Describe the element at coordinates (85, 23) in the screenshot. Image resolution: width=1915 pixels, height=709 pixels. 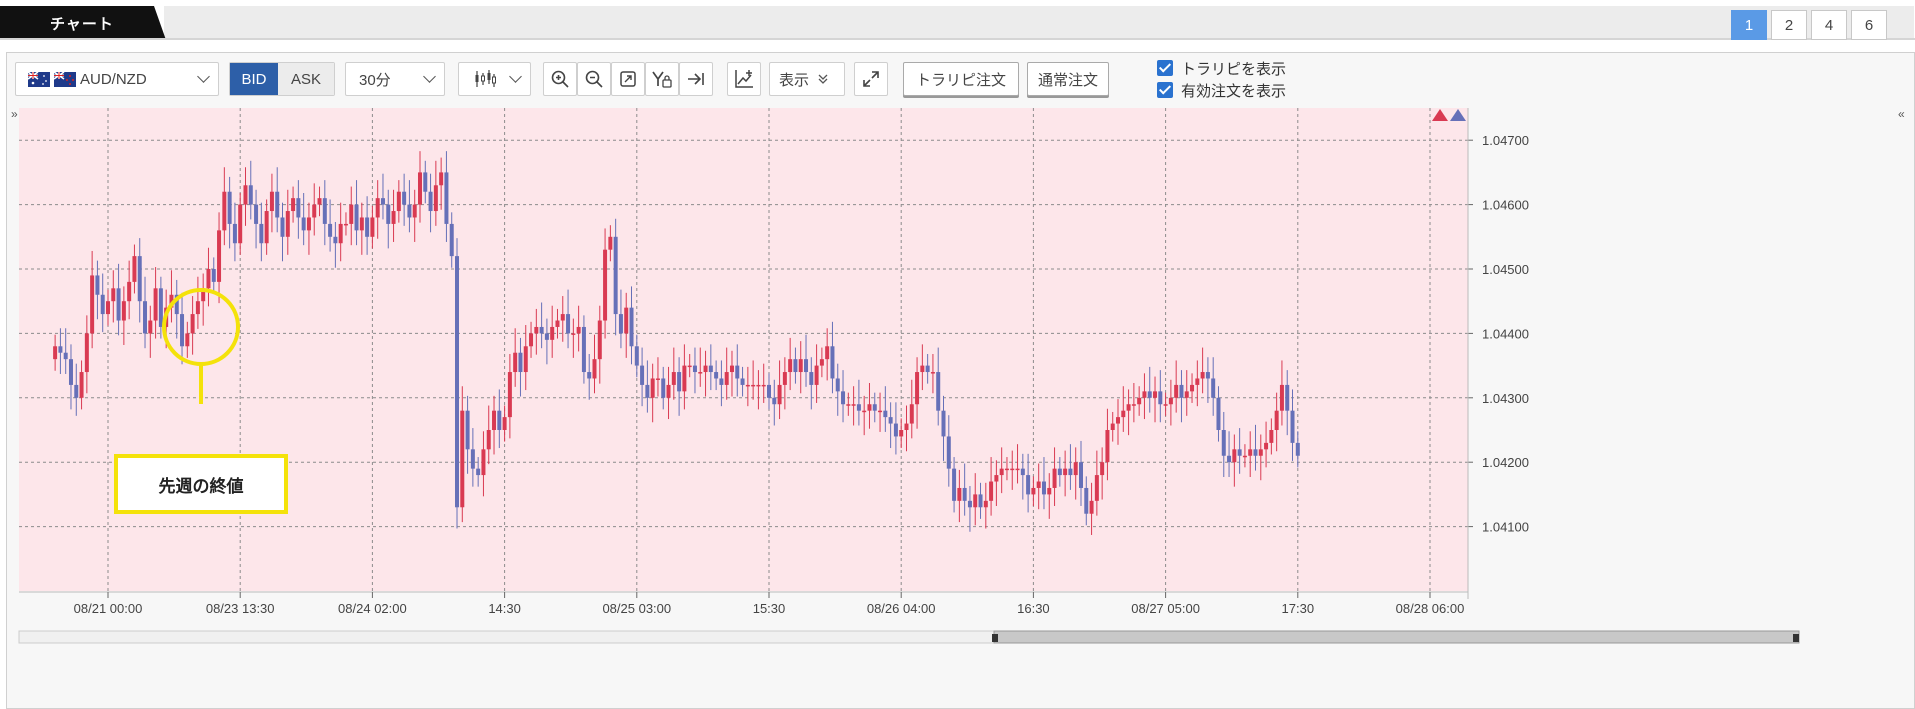
I see `tab-chart: チャート` at that location.